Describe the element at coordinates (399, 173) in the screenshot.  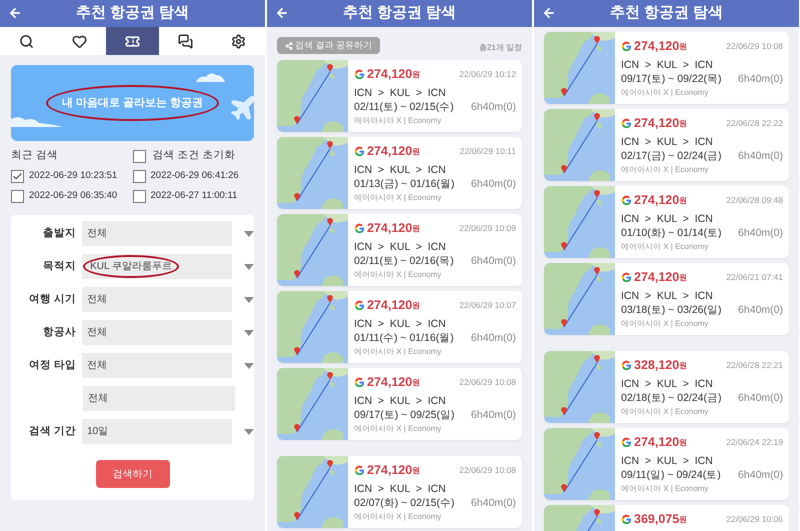
I see `flight-result-card: 274,120원 22/06/29 10:11 ICN > KUL > ICN 01/13(금) ~ 01/16(월) 6h40m(0) 에어아시아 X | Economy` at that location.